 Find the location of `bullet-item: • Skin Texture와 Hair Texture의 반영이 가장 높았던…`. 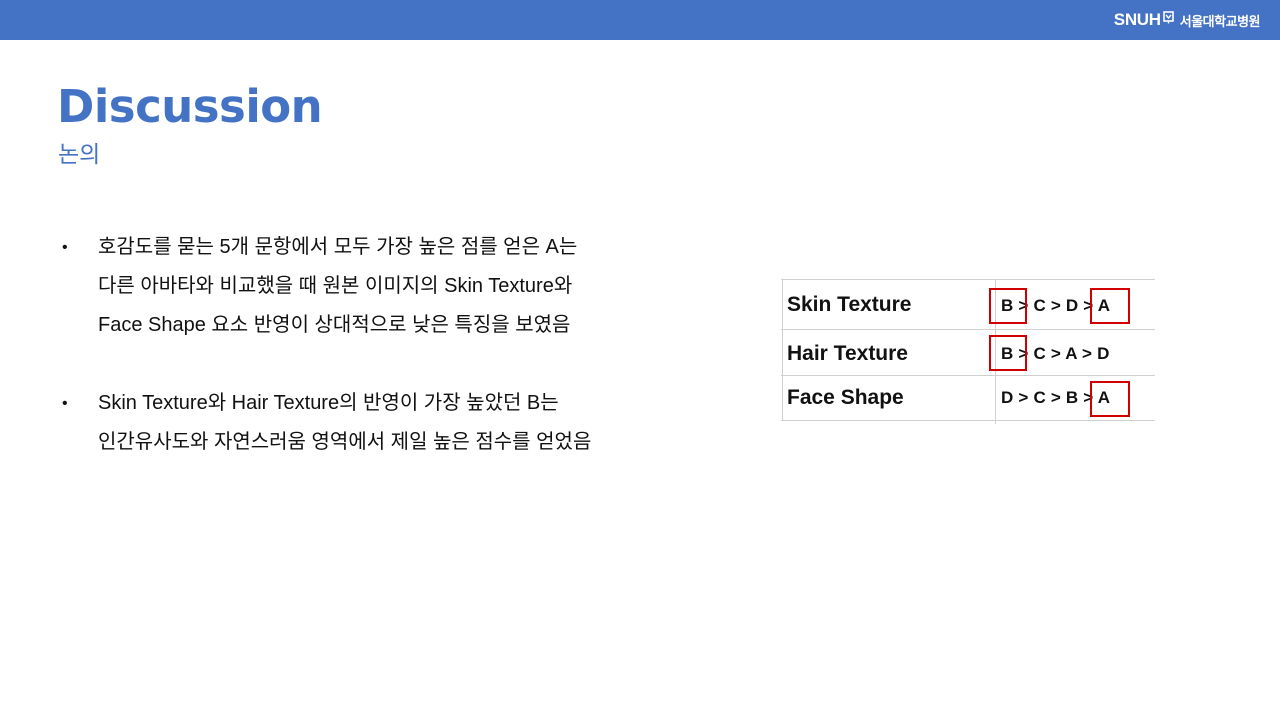

bullet-item: • Skin Texture와 Hair Texture의 반영이 가장 높았던… is located at coordinates (382, 423).